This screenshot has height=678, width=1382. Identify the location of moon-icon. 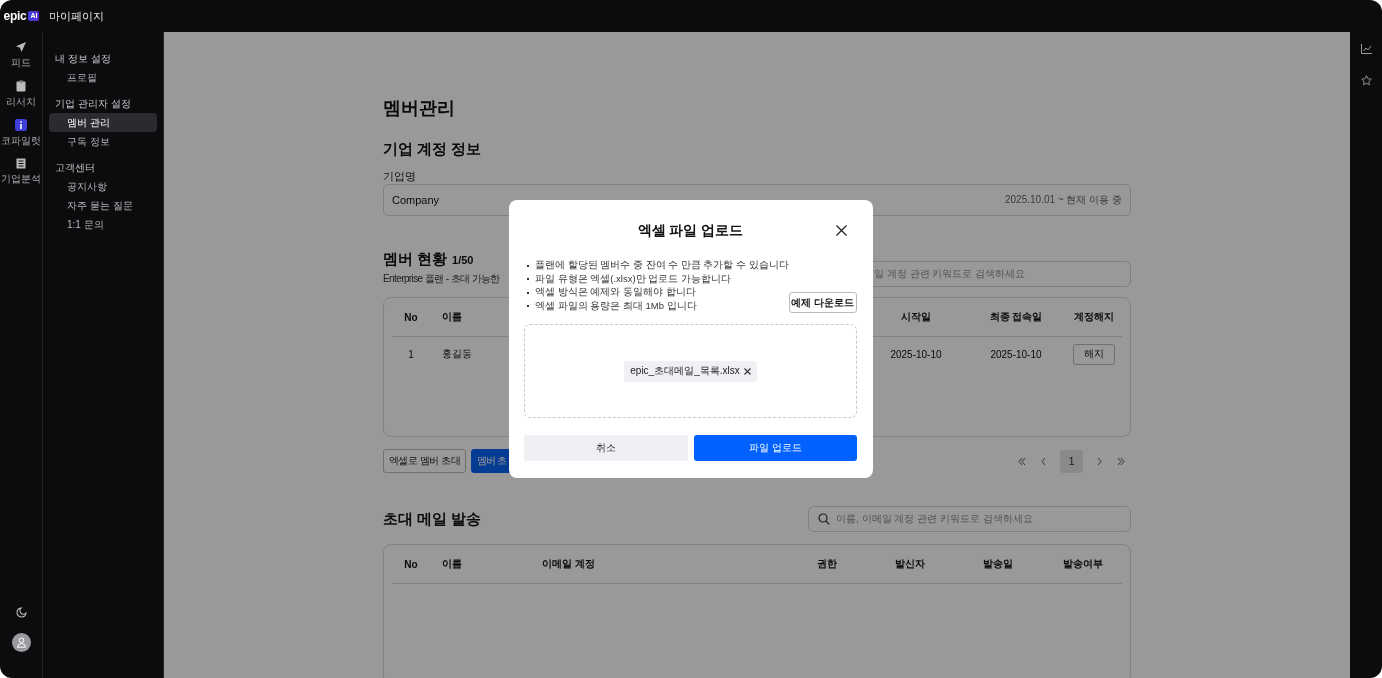
(21, 612).